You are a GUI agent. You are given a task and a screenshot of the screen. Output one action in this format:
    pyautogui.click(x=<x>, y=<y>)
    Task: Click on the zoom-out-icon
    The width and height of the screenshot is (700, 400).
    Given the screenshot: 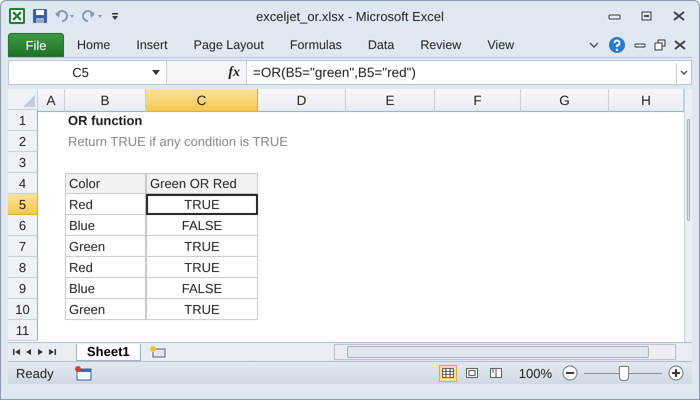 What is the action you would take?
    pyautogui.click(x=570, y=373)
    